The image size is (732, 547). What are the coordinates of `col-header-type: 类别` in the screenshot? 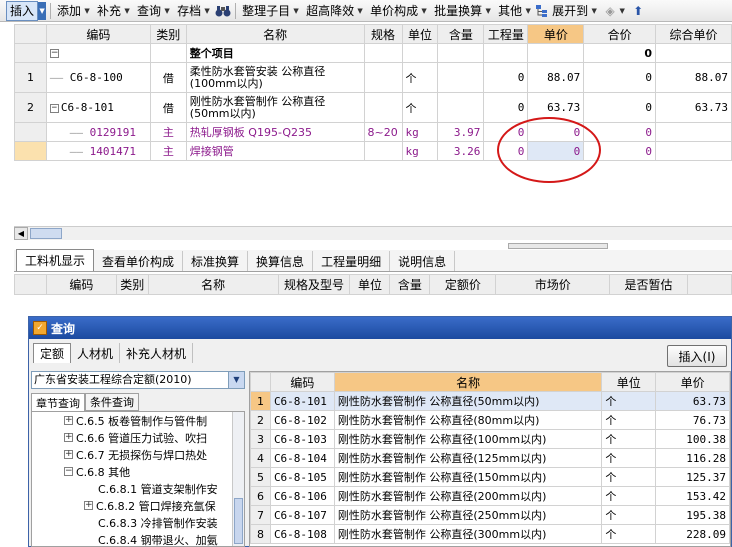 It's located at (132, 284).